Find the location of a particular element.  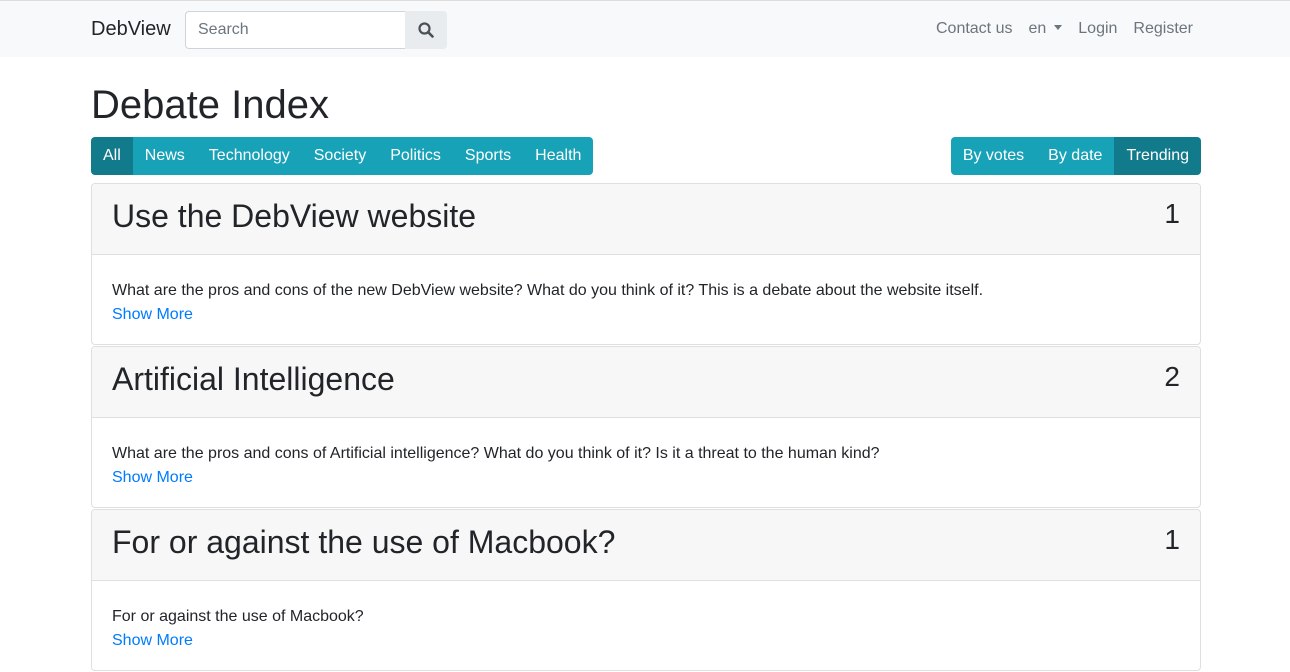

search-form is located at coordinates (316, 30).